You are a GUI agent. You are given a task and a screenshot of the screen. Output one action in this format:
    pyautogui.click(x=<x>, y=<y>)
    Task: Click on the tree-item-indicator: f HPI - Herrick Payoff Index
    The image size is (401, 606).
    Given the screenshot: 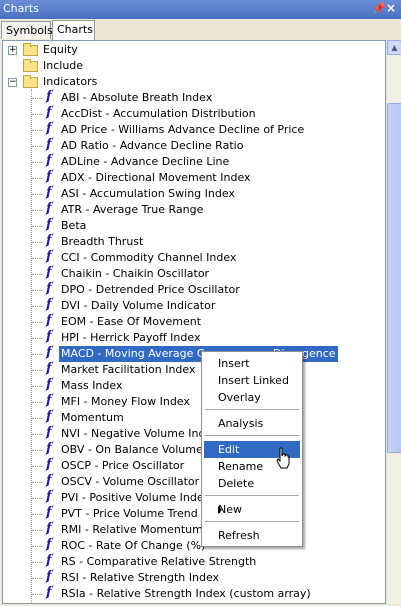 What is the action you would take?
    pyautogui.click(x=193, y=337)
    